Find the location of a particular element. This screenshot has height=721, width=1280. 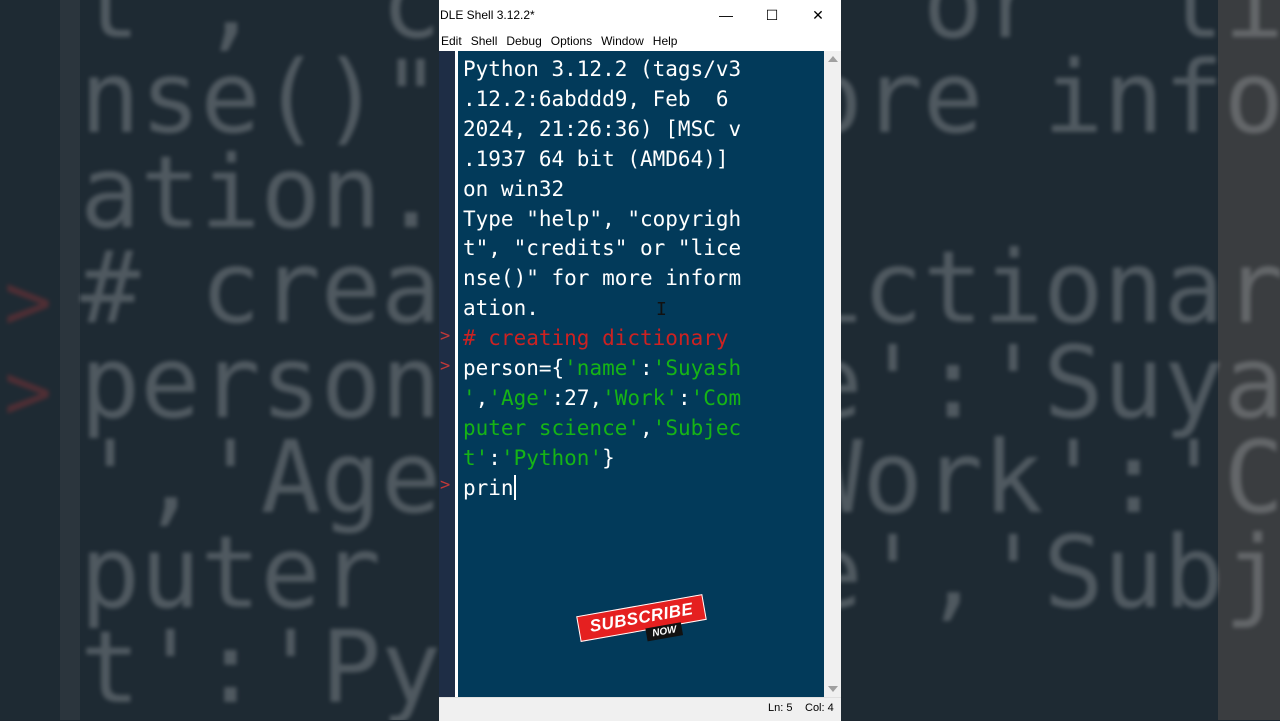

background-gutter is located at coordinates (70, 360).